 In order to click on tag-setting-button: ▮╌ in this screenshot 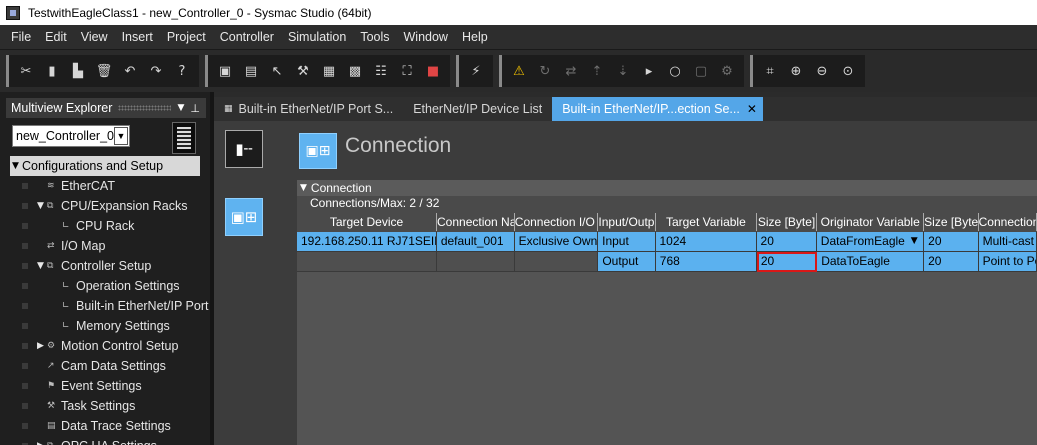, I will do `click(244, 149)`.